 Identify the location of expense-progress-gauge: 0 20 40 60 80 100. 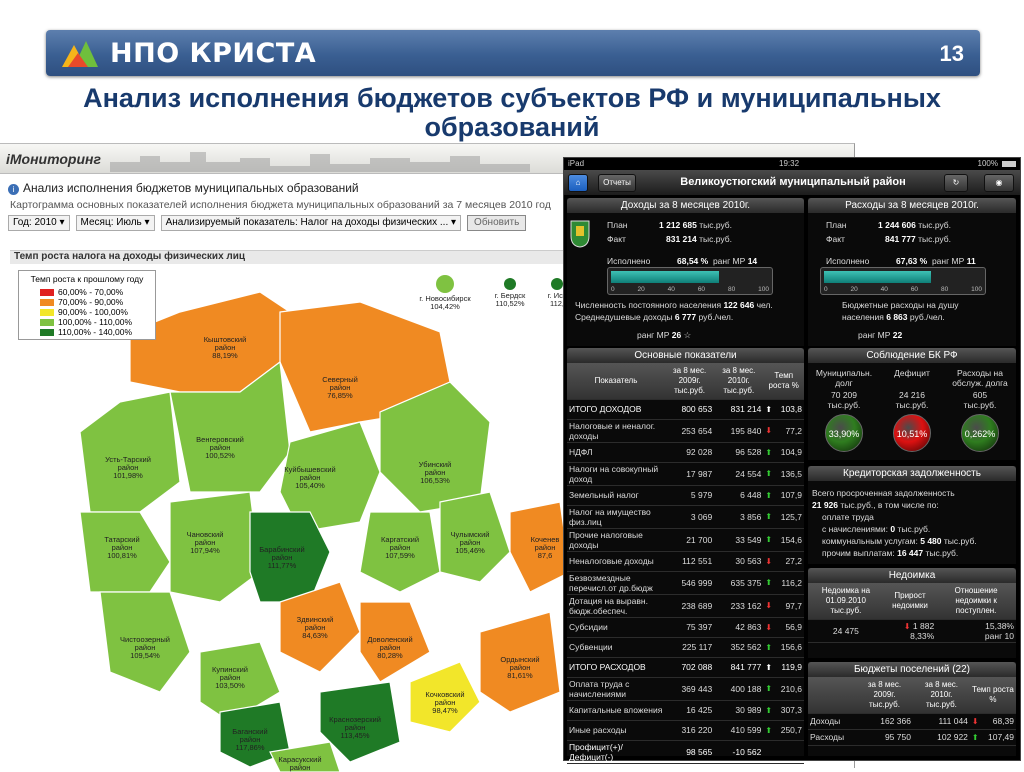
(903, 281).